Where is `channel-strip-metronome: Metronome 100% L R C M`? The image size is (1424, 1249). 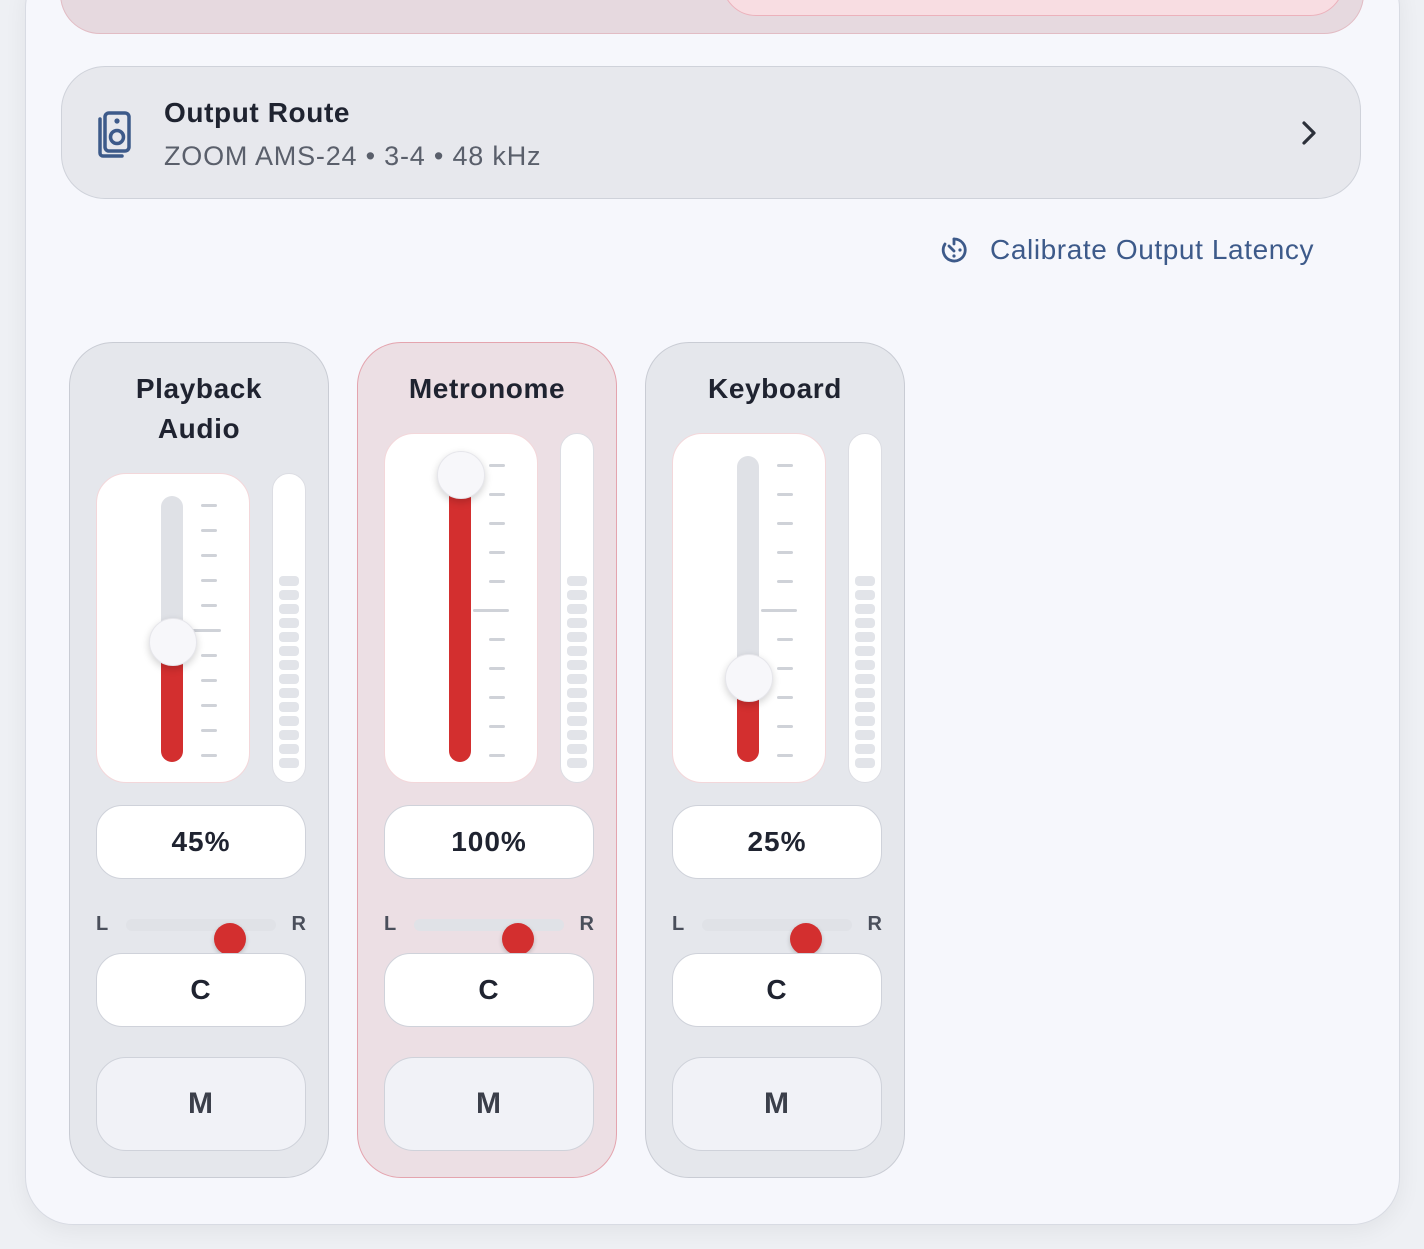
channel-strip-metronome: Metronome 100% L R C M is located at coordinates (487, 760).